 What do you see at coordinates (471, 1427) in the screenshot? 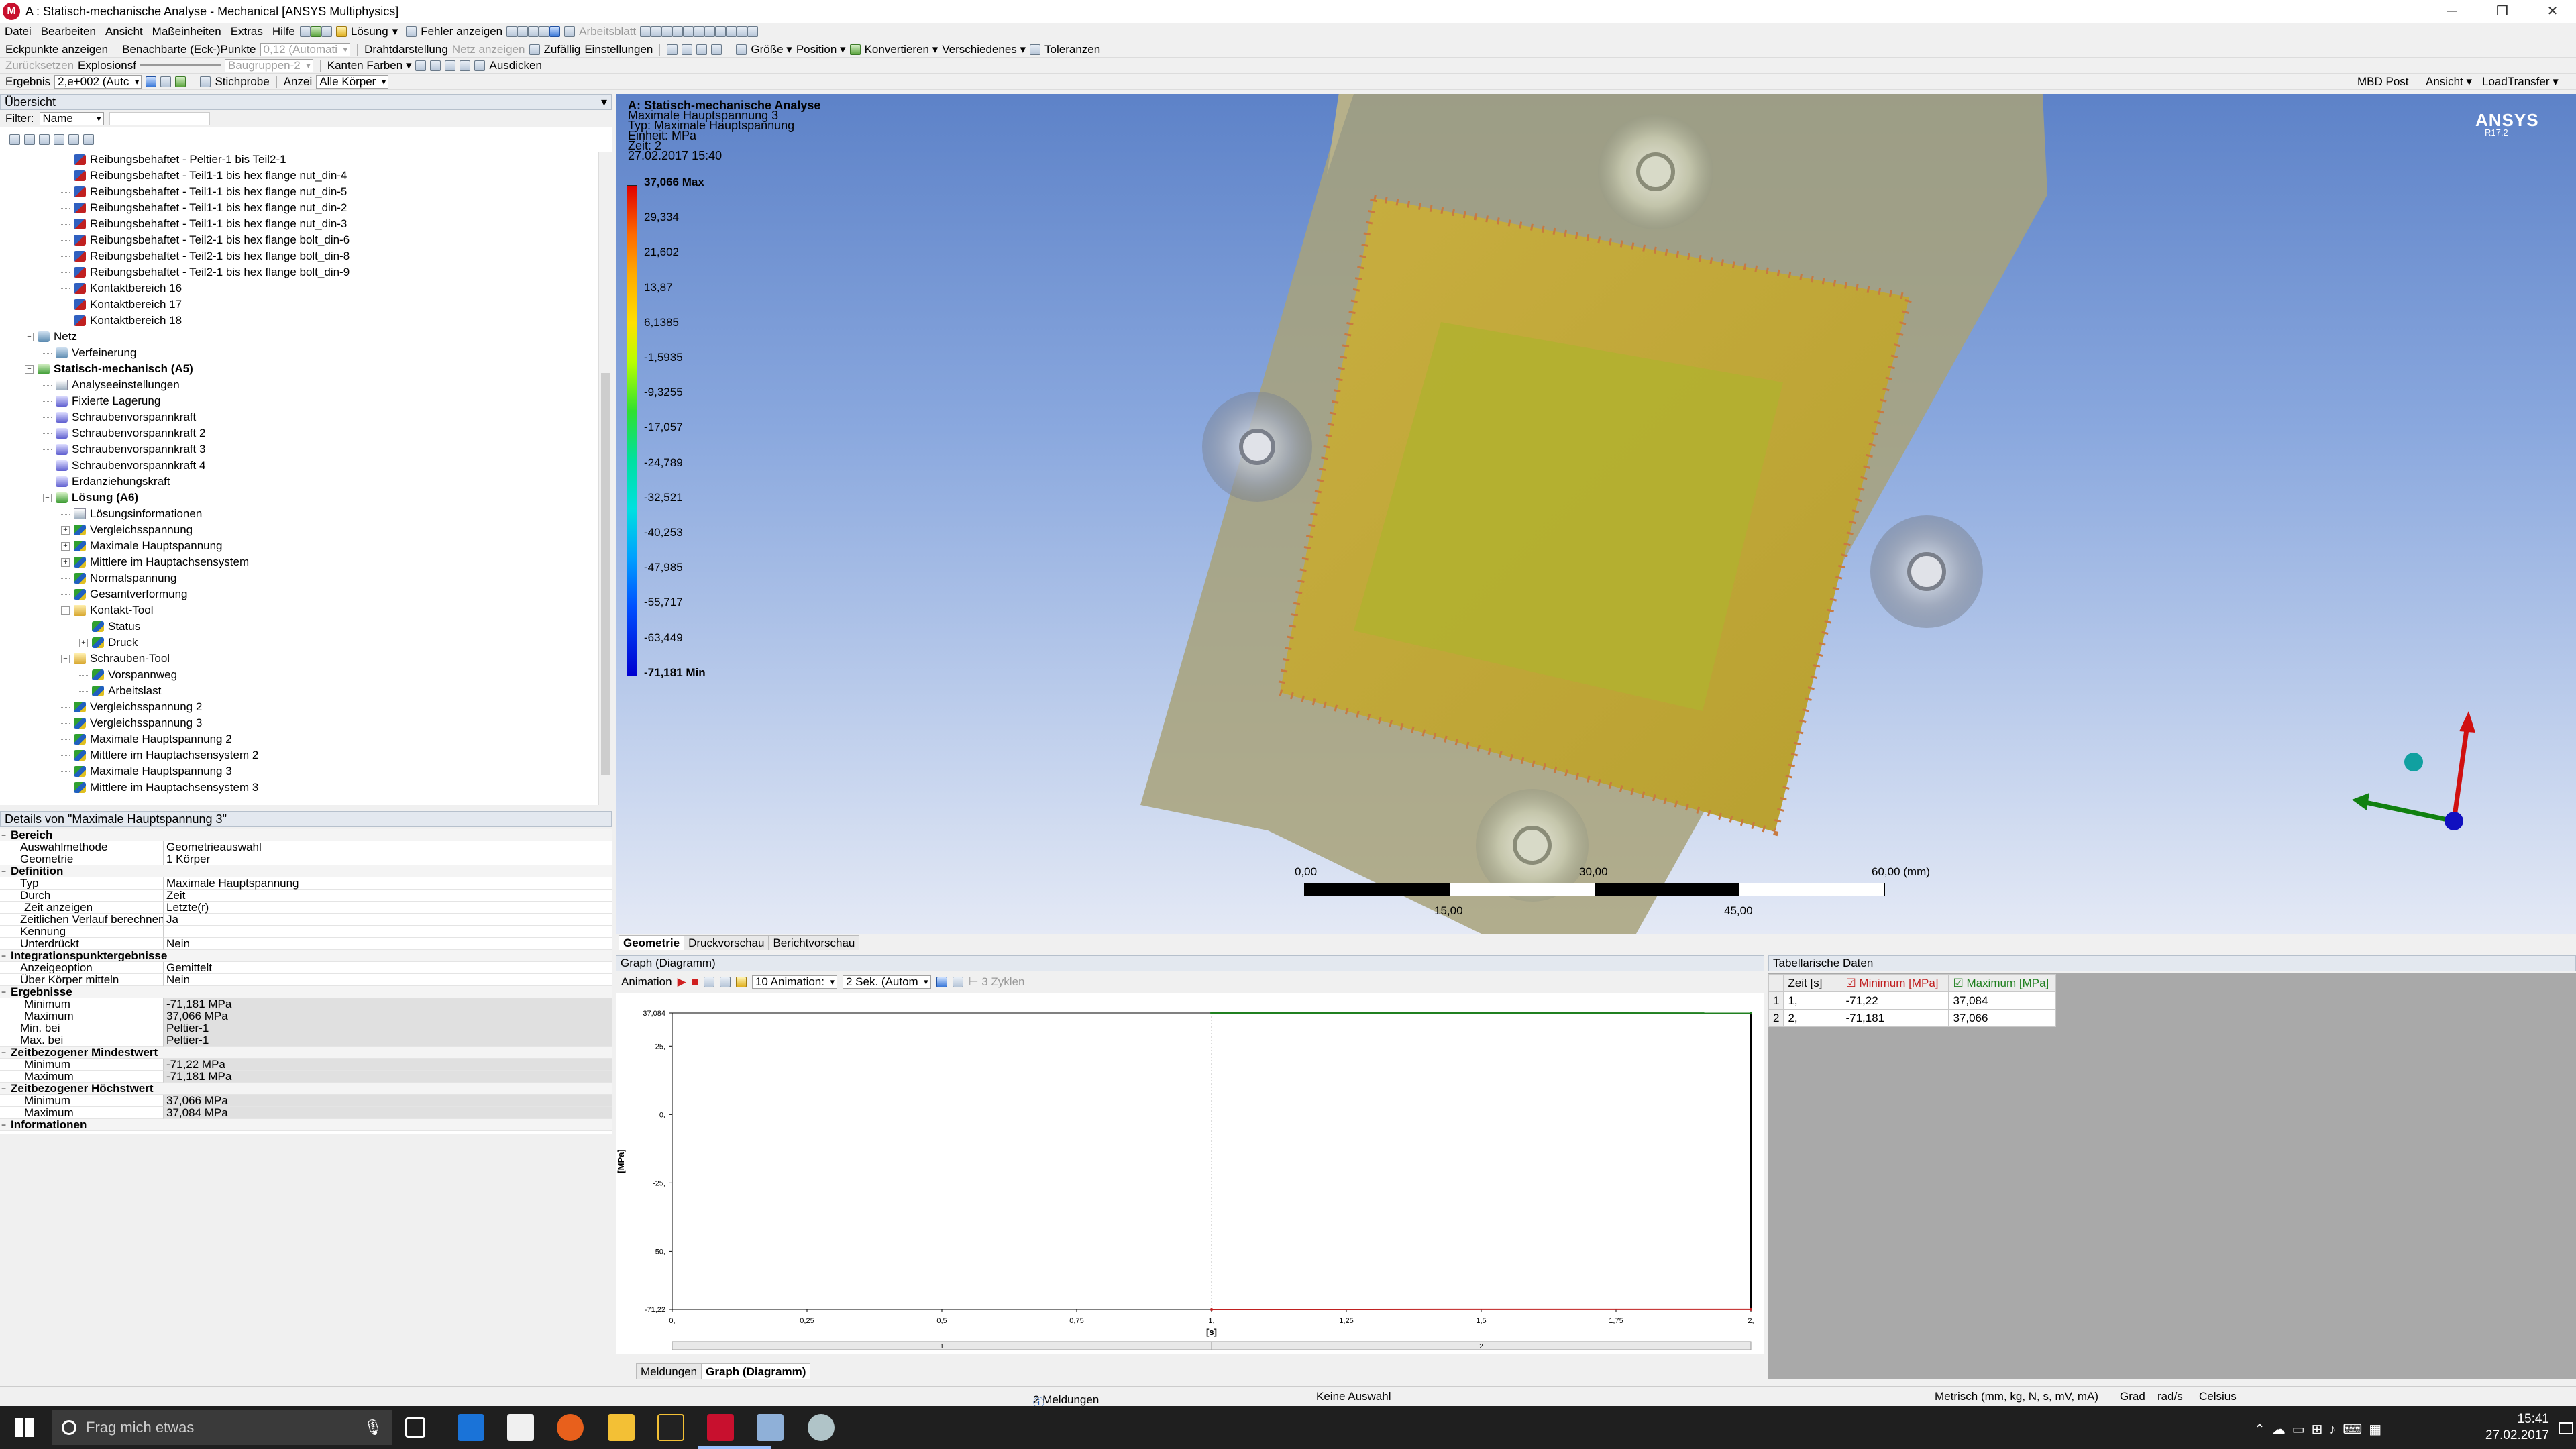
I see `edge-browser-icon` at bounding box center [471, 1427].